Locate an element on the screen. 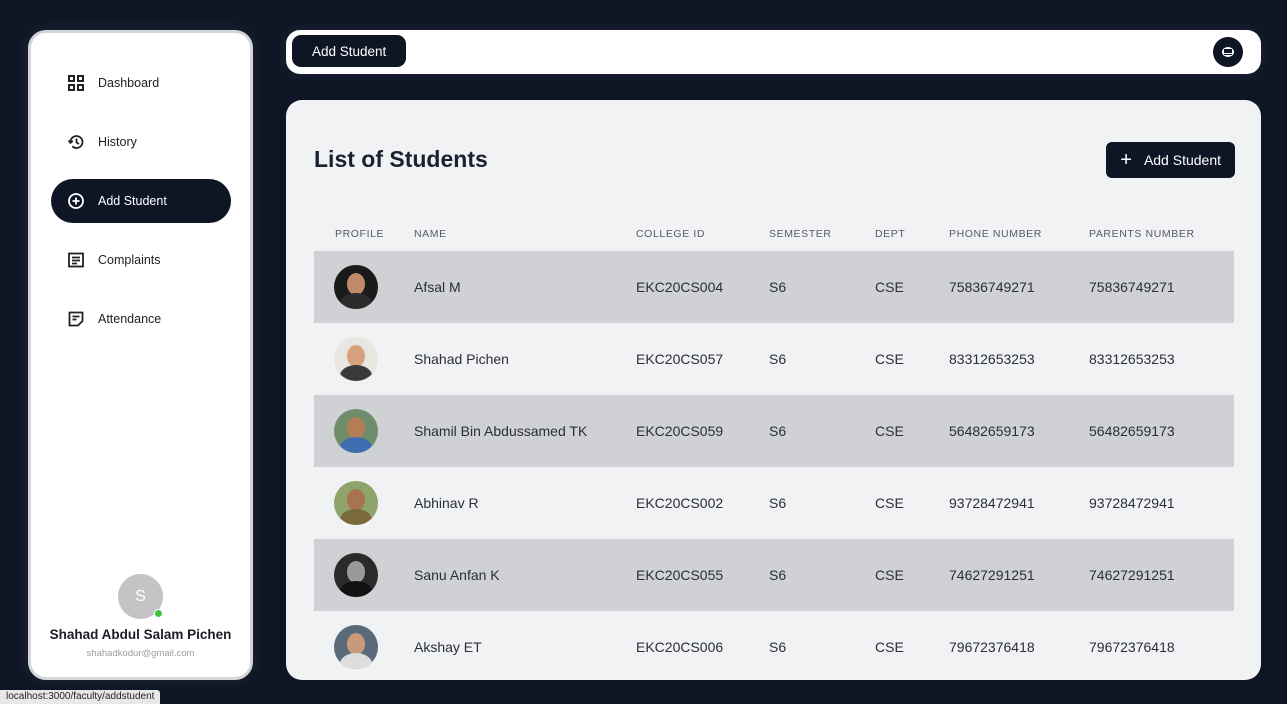  column-header-parents-number: PARENTS NUMBER is located at coordinates (1142, 234).